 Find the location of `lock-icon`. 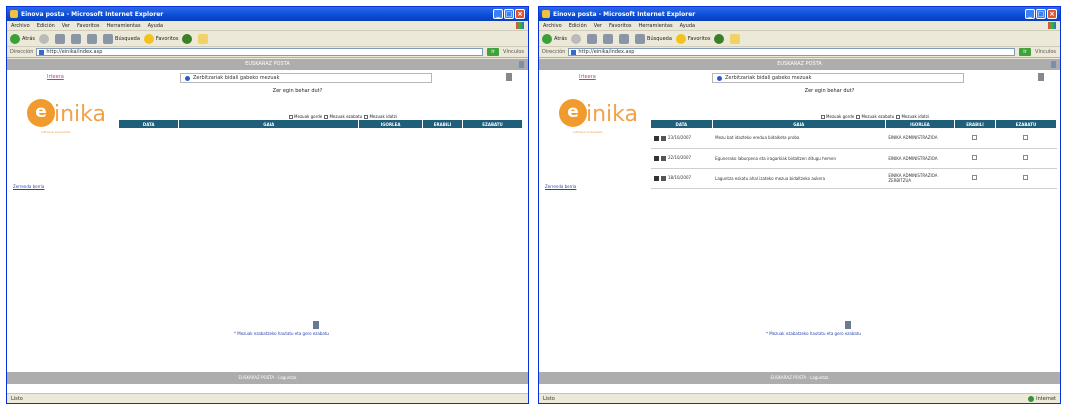

lock-icon is located at coordinates (663, 178).